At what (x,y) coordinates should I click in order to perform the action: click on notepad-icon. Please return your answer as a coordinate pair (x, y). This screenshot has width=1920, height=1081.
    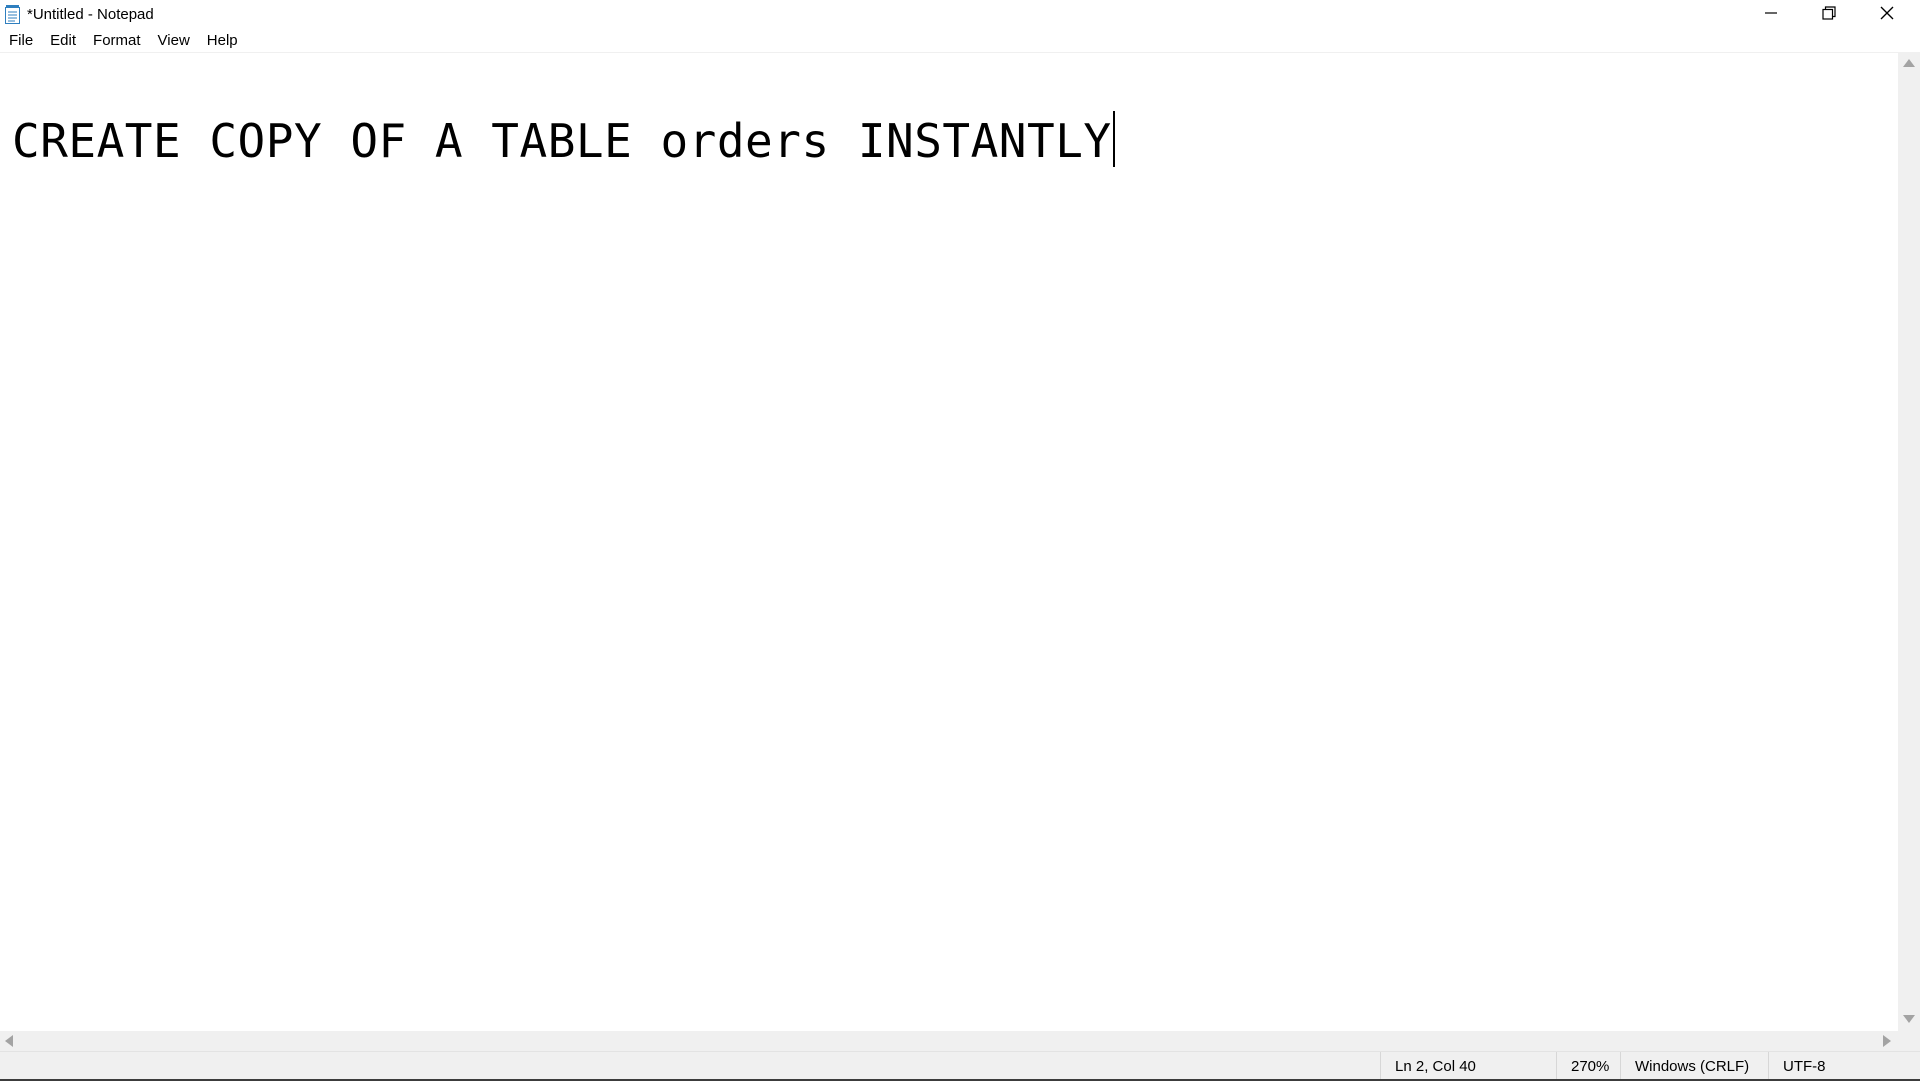
    Looking at the image, I should click on (12, 14).